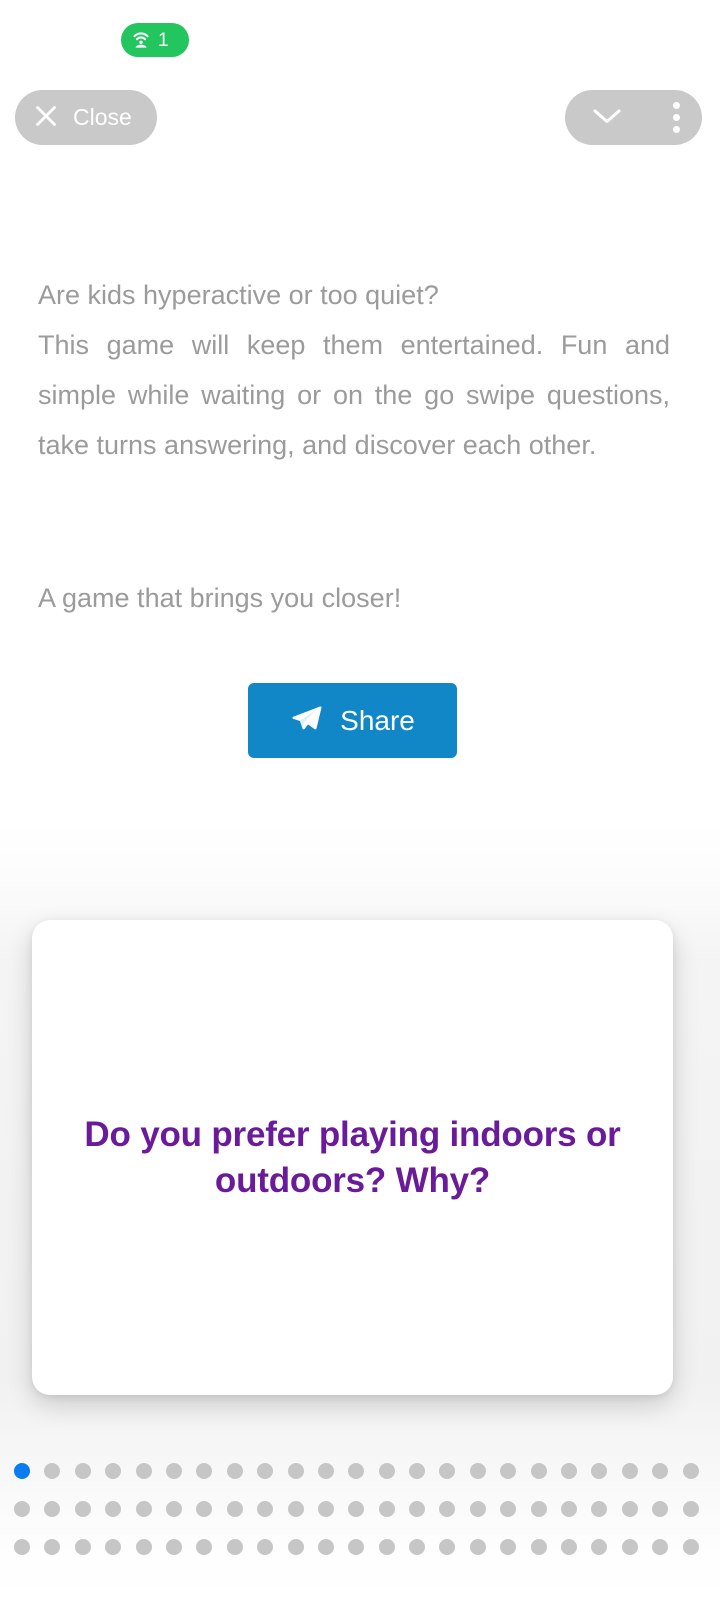 Image resolution: width=720 pixels, height=1600 pixels. What do you see at coordinates (377, 720) in the screenshot?
I see `share-button-label: Share` at bounding box center [377, 720].